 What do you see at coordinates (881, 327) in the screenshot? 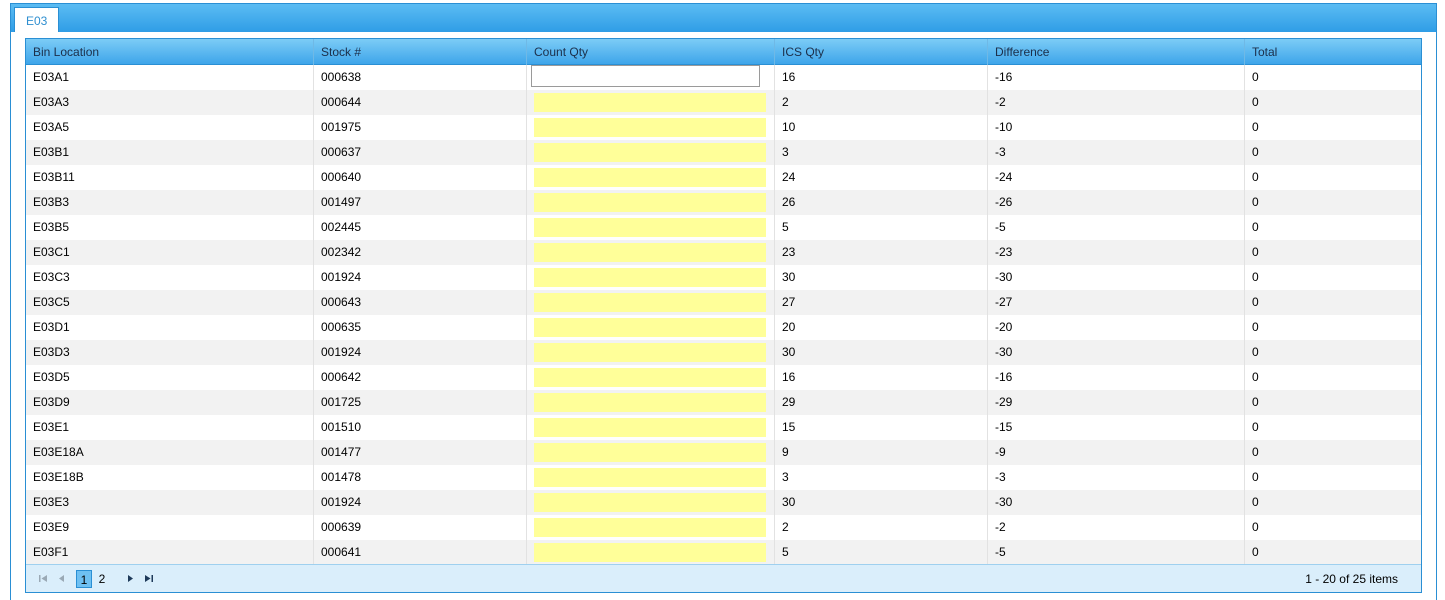
I see `ics-qty-cell: 20` at bounding box center [881, 327].